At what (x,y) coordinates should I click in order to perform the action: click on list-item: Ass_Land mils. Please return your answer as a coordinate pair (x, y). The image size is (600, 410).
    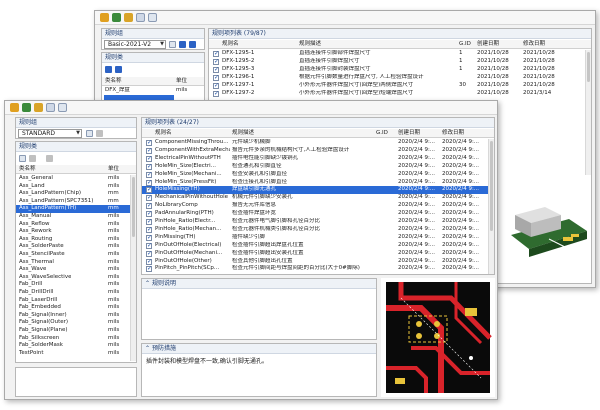
    Looking at the image, I should click on (73, 187).